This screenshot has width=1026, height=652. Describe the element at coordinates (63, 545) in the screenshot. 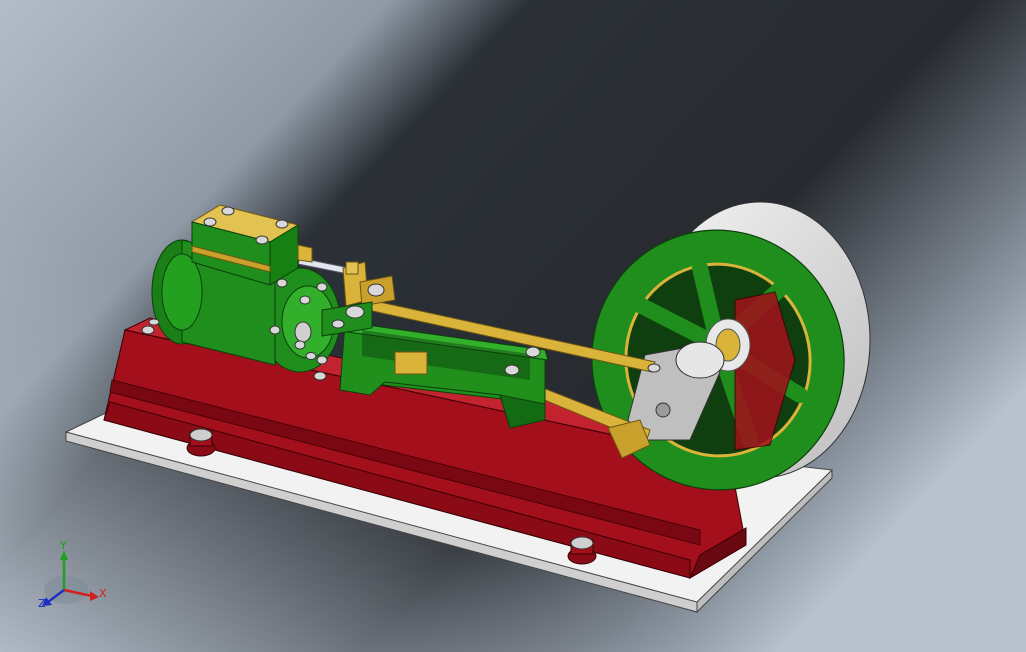

I see `triad-y-label: Y` at that location.